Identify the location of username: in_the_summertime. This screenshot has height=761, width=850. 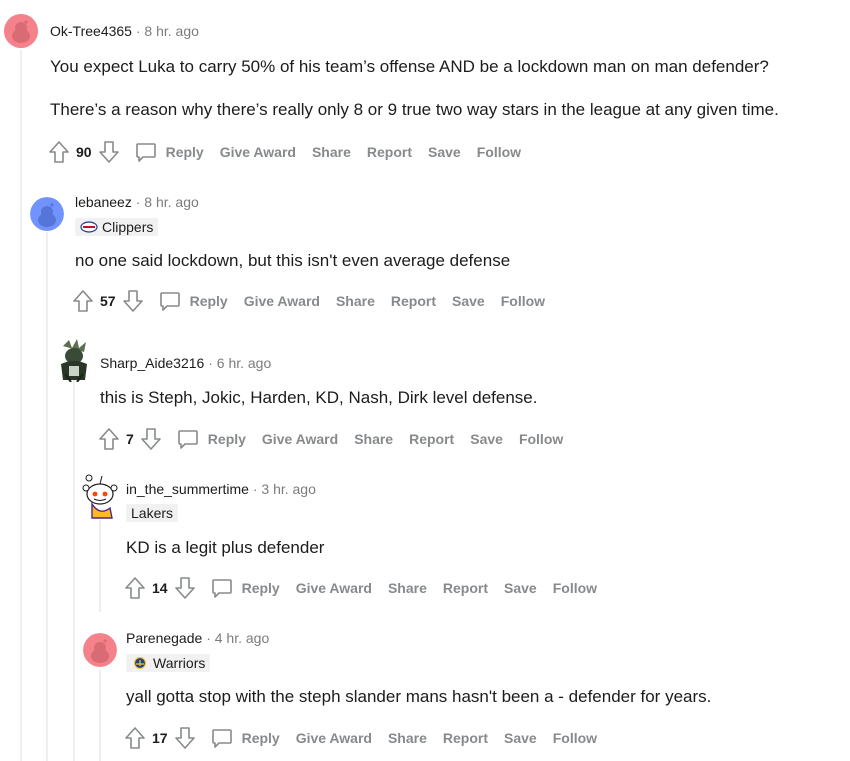
(187, 489).